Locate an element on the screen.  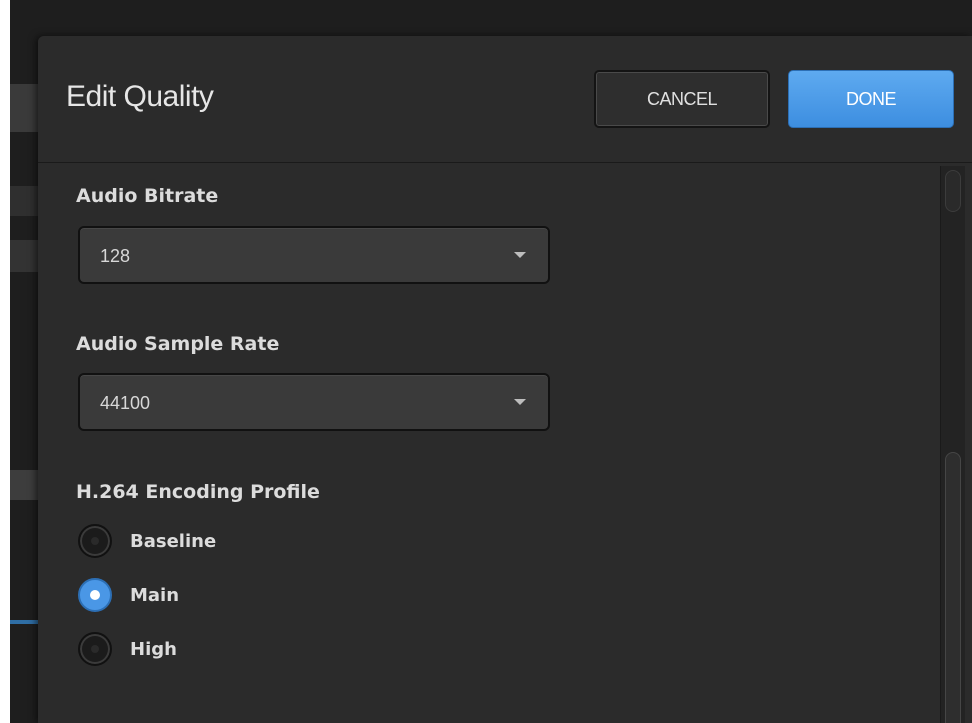
audio-sample-rate-select: 44100 is located at coordinates (314, 402).